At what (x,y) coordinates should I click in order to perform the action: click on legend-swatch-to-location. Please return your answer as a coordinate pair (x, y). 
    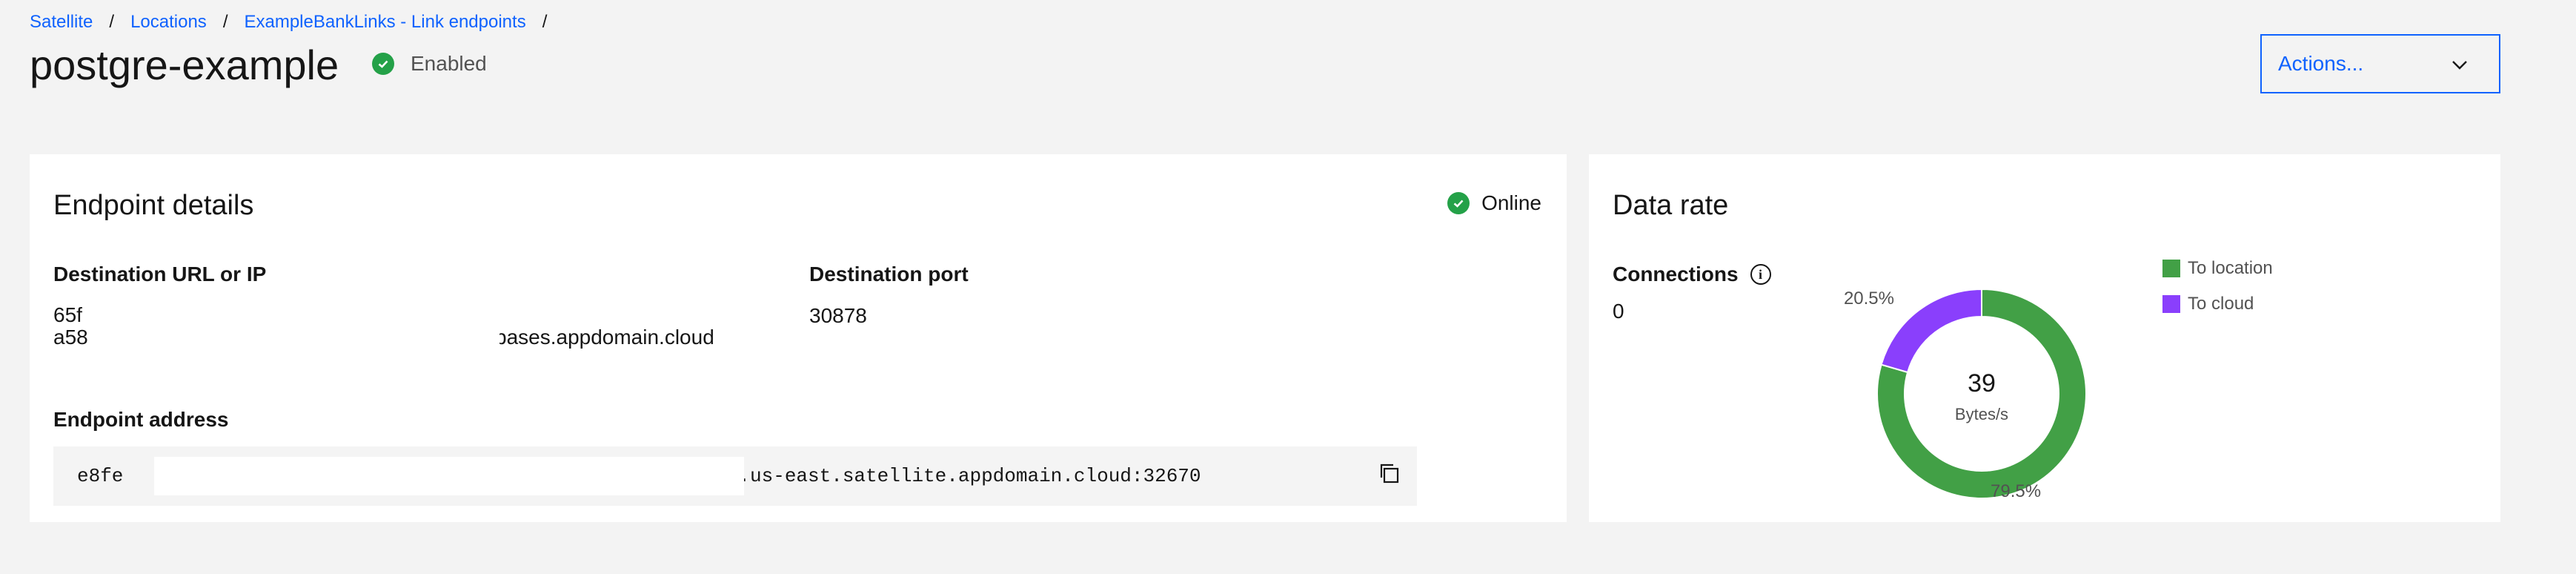
    Looking at the image, I should click on (2171, 269).